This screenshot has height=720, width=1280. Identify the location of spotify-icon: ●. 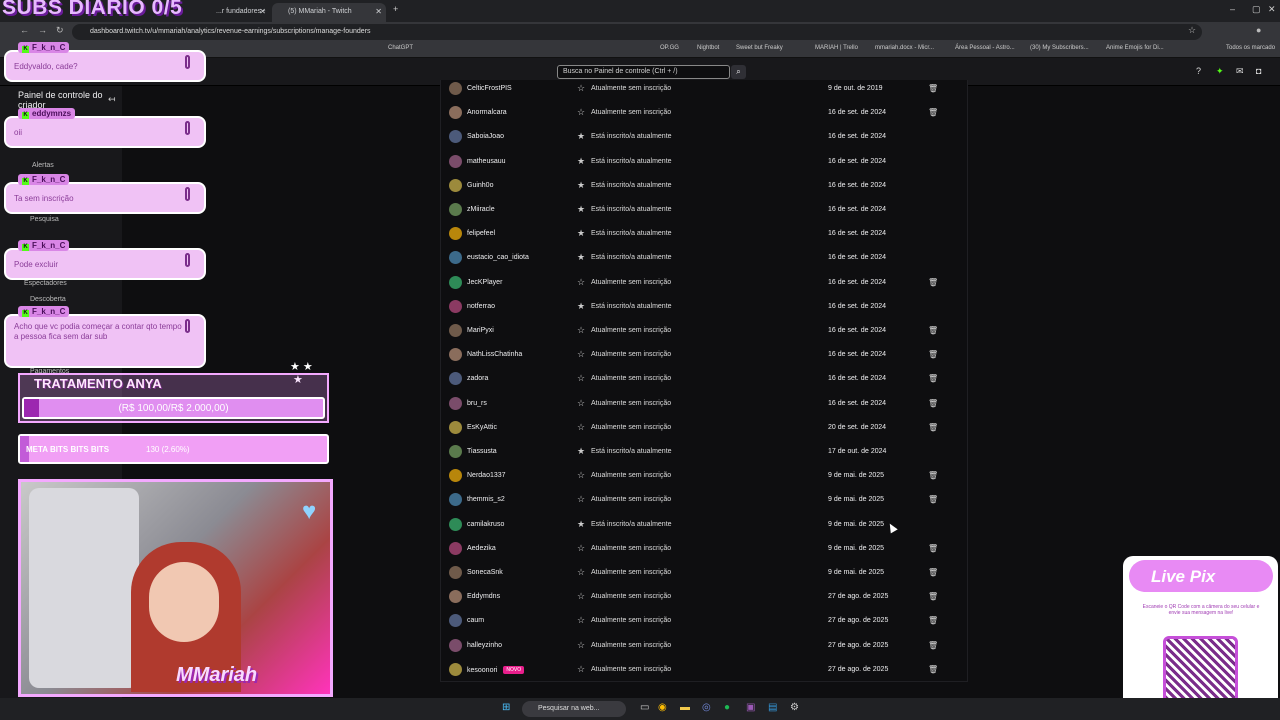
(727, 707).